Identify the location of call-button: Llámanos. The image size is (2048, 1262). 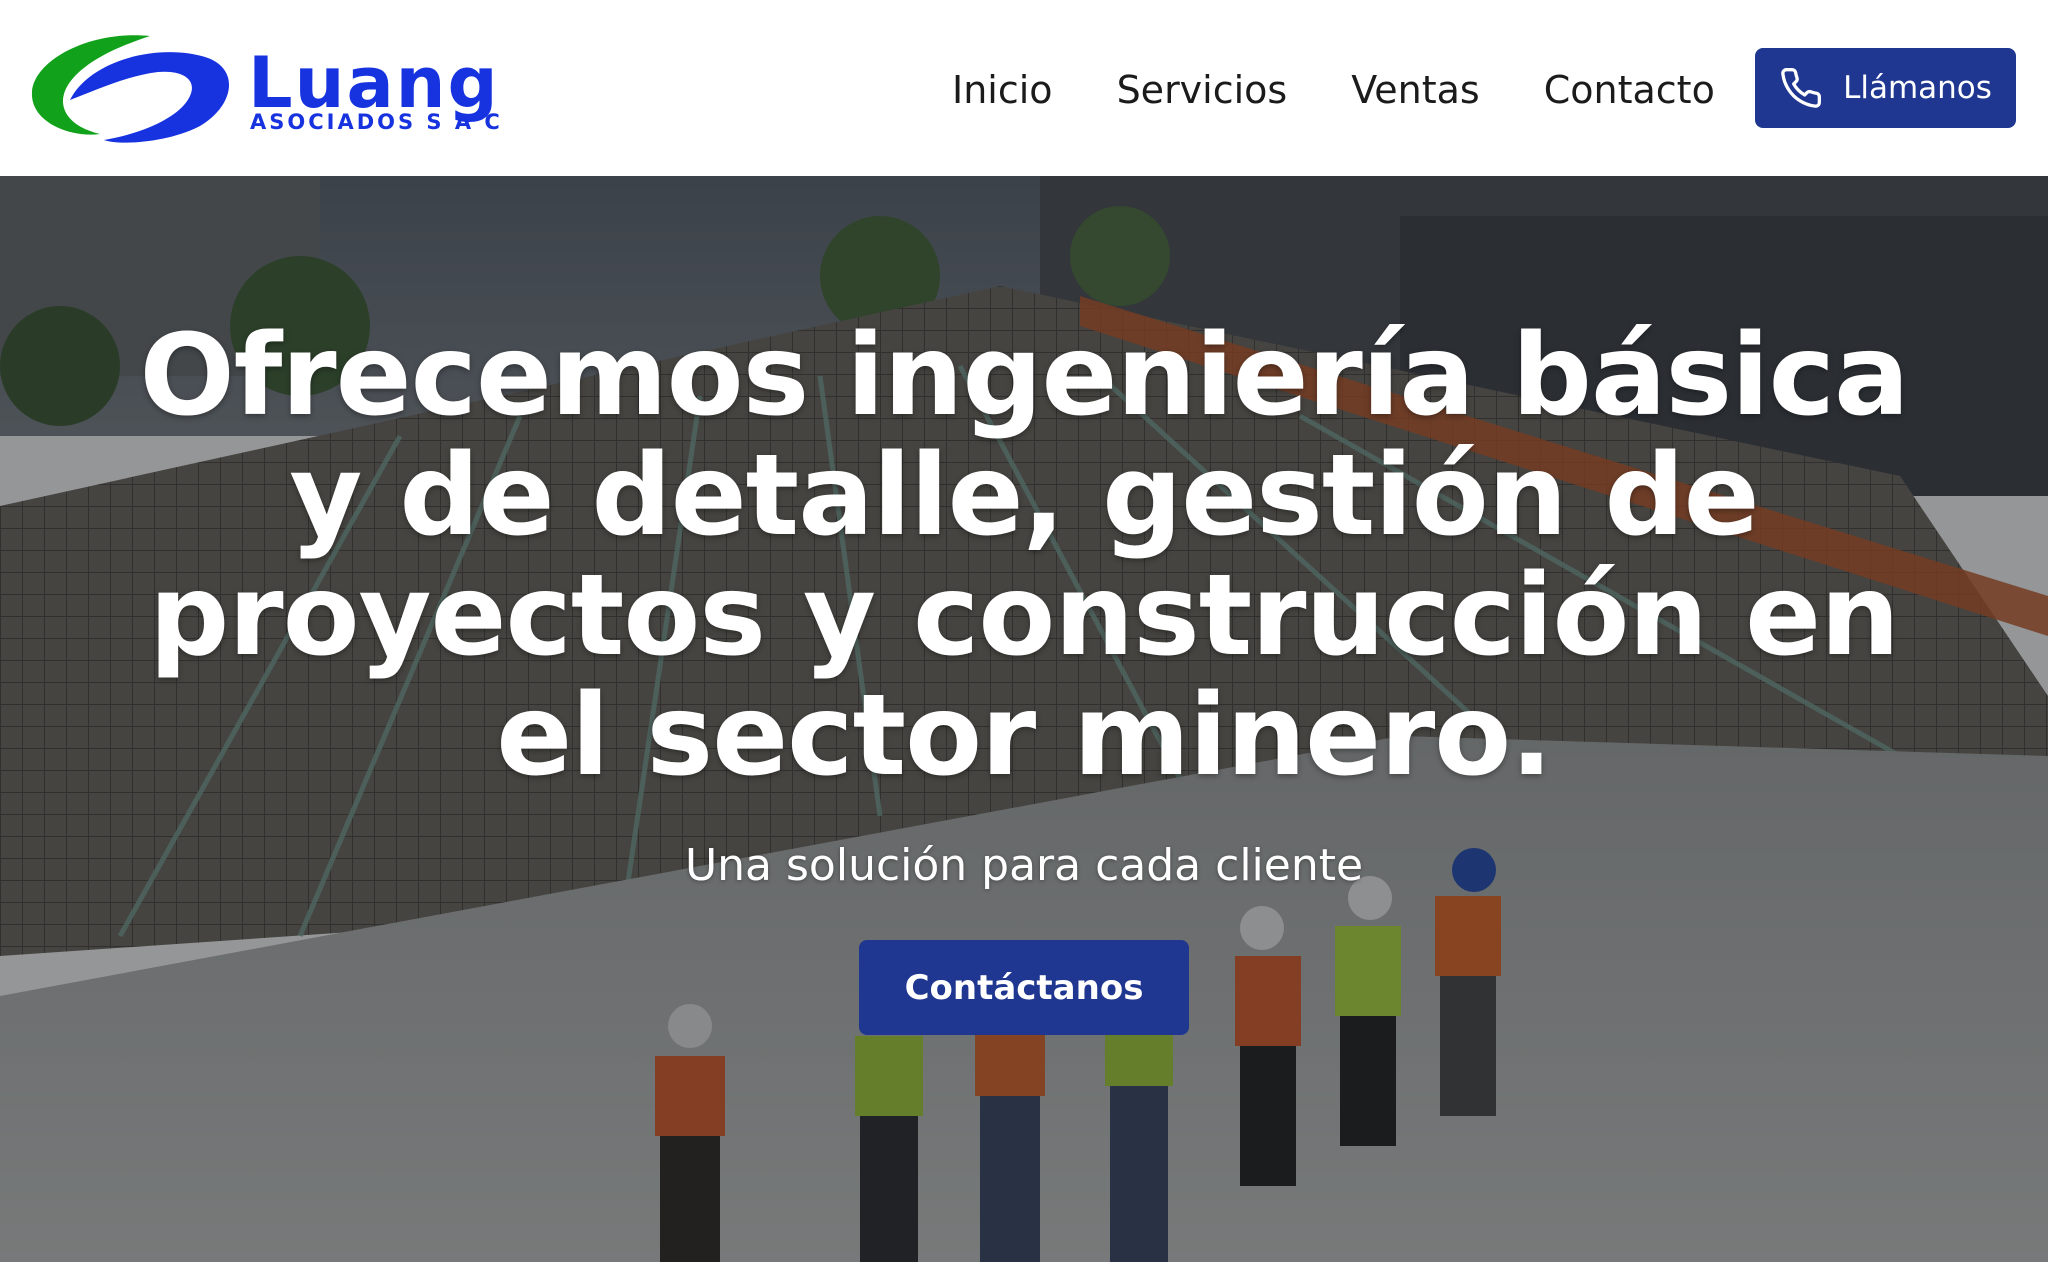
(1885, 88).